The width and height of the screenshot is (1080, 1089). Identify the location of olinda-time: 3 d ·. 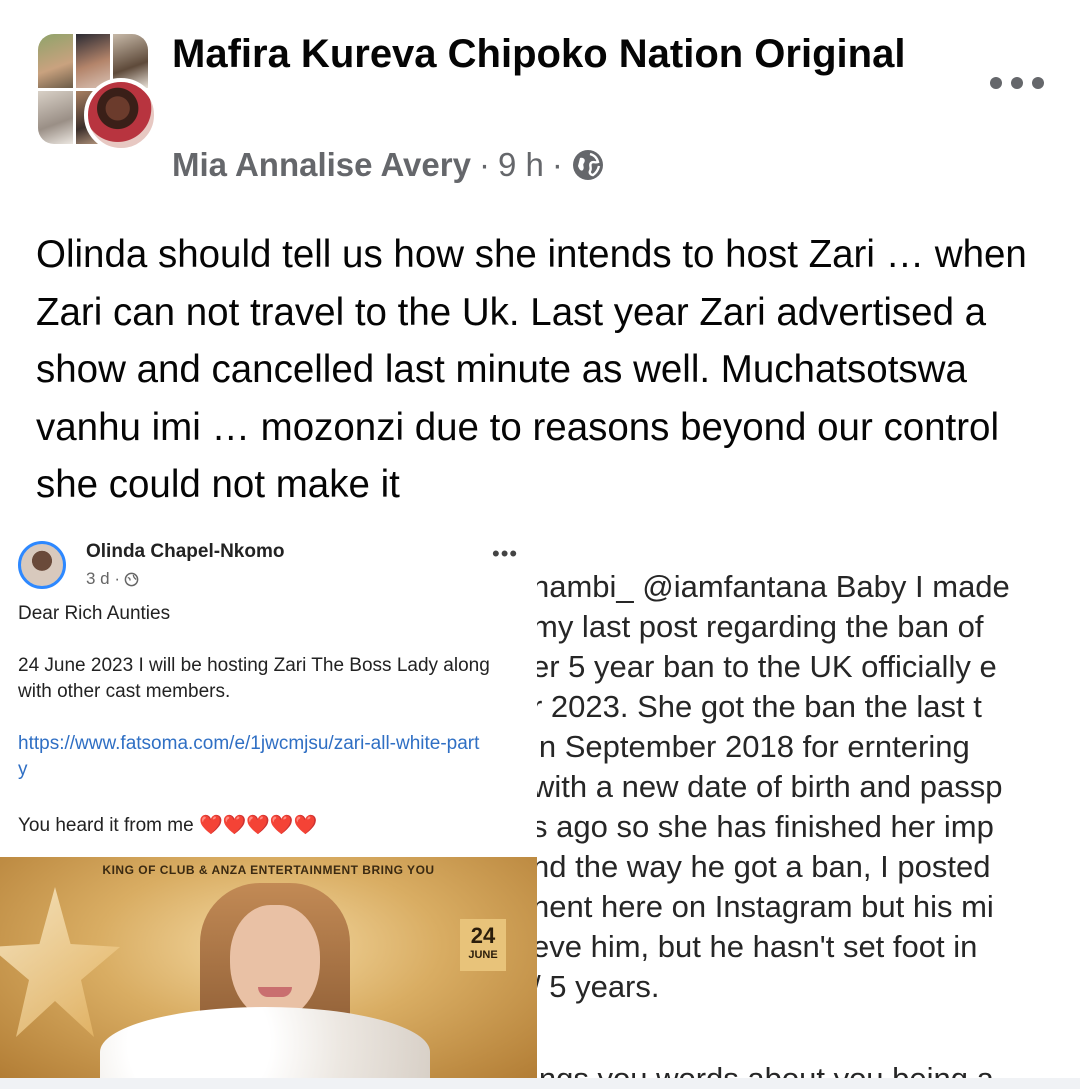
(103, 578).